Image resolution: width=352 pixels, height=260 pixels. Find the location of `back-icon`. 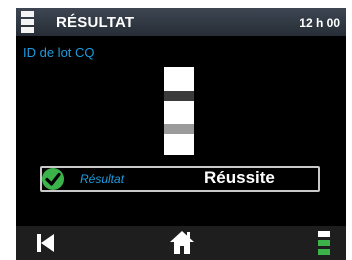

back-icon is located at coordinates (45, 243).